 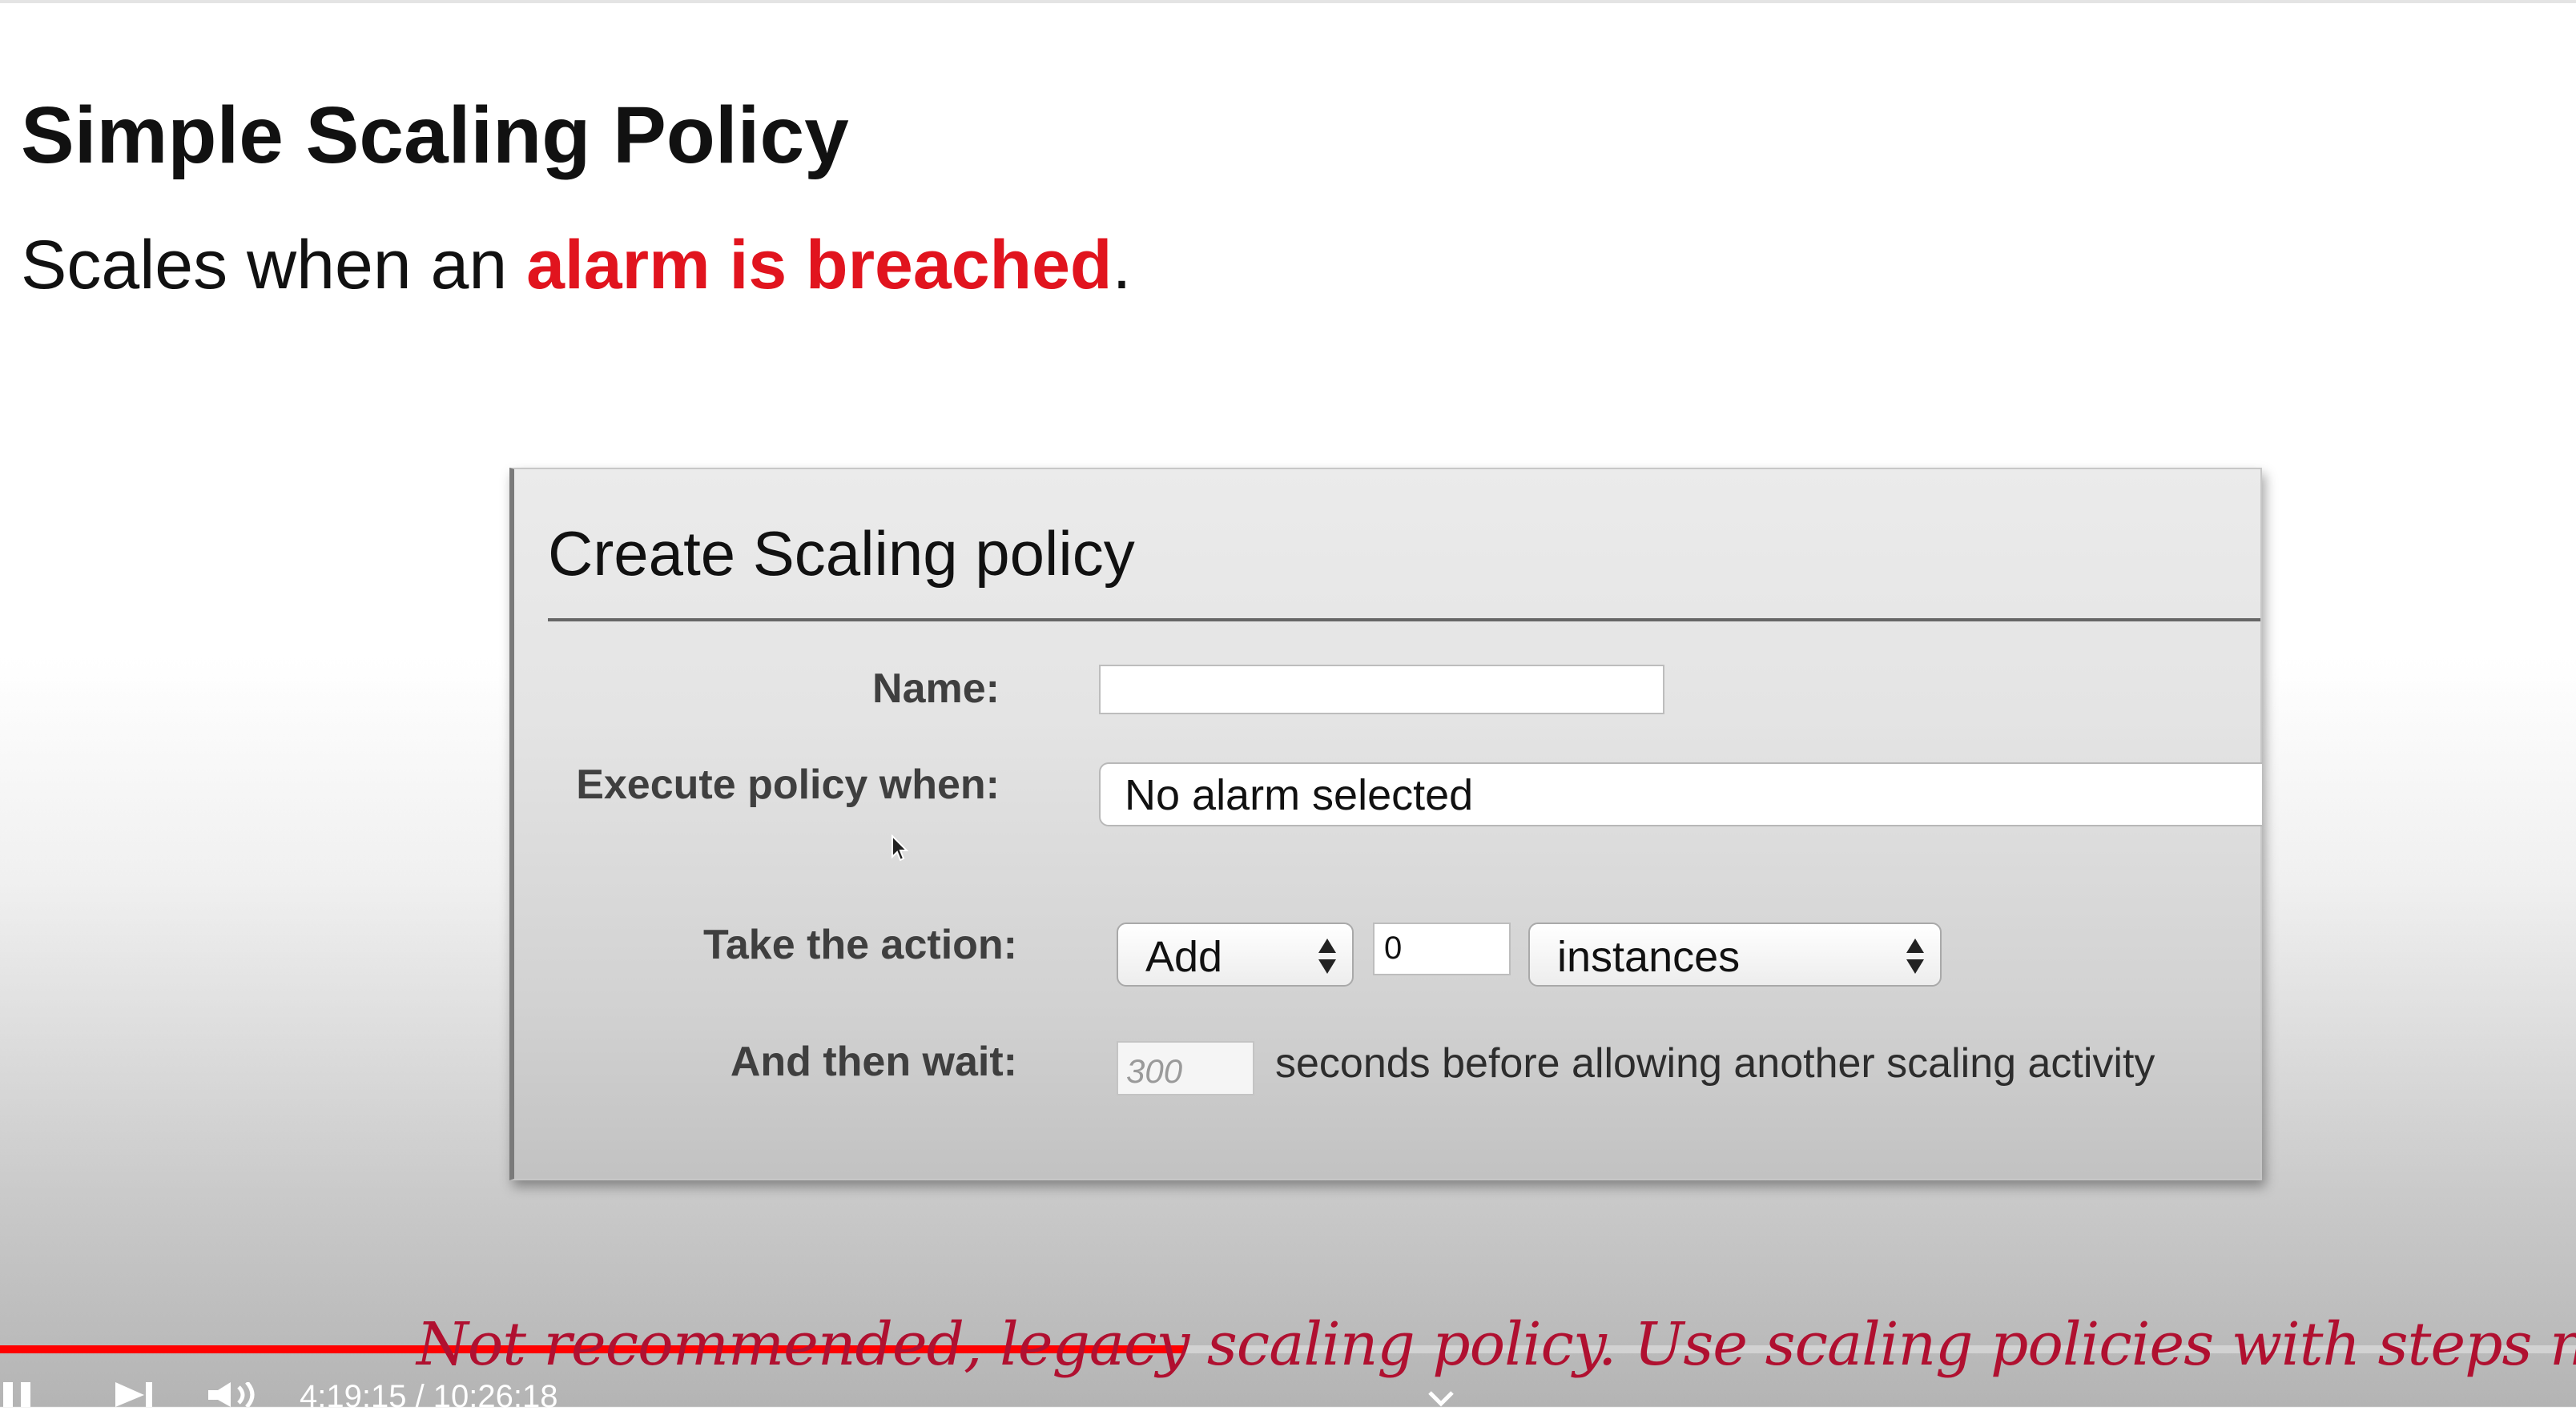 What do you see at coordinates (1288, 1) in the screenshot?
I see `top-divider` at bounding box center [1288, 1].